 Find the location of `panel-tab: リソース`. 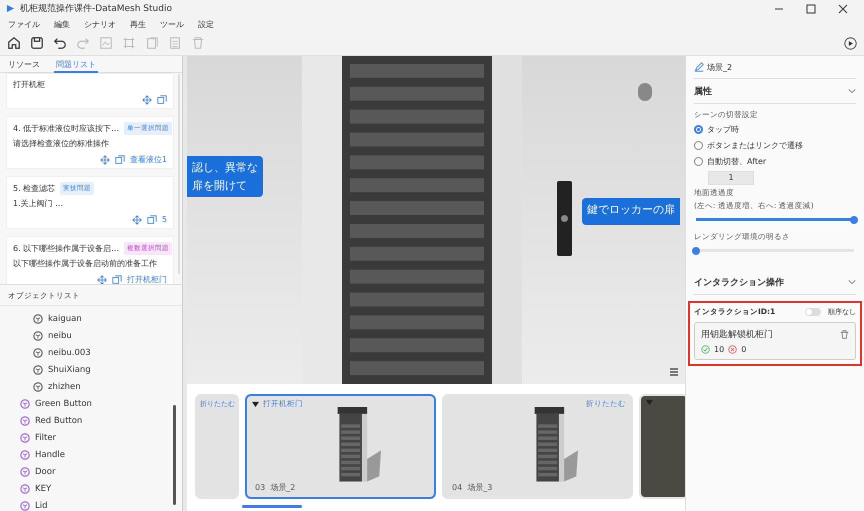

panel-tab: リソース is located at coordinates (24, 65).